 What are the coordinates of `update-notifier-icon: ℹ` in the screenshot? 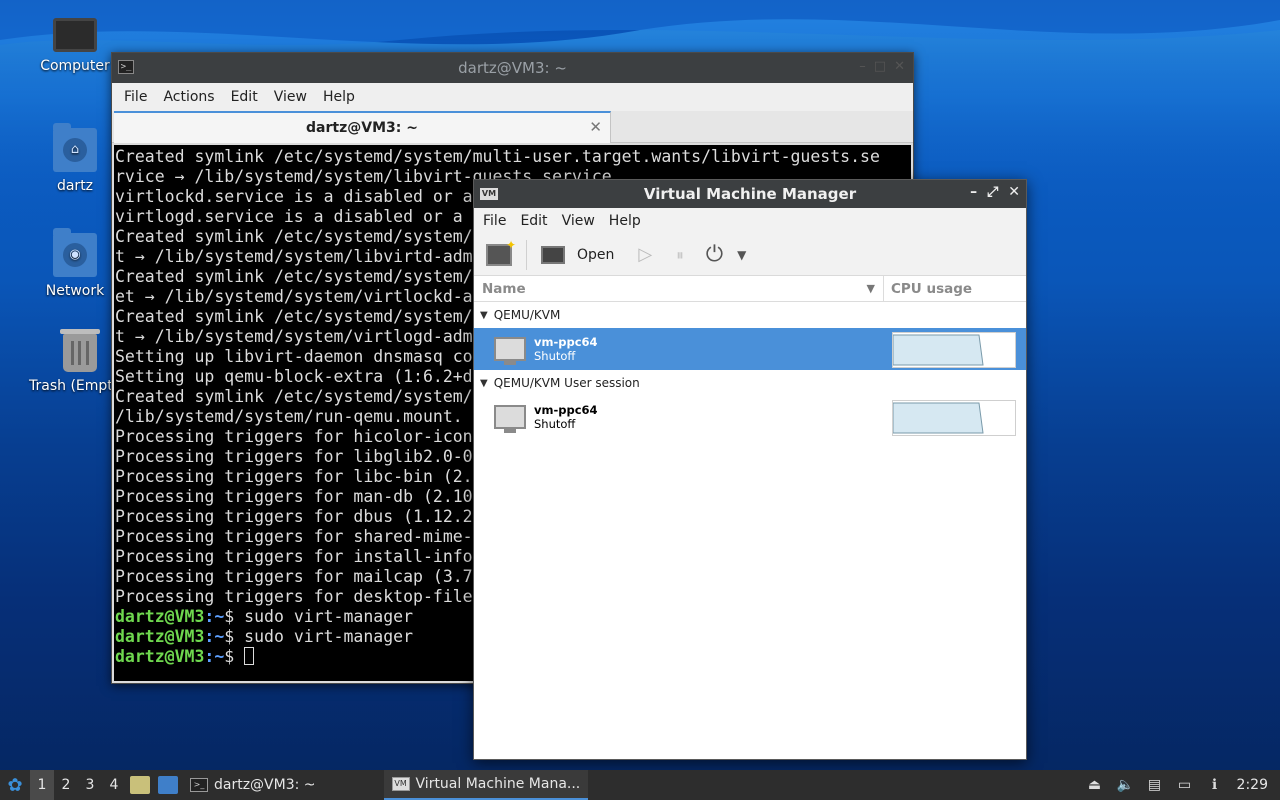 It's located at (1215, 785).